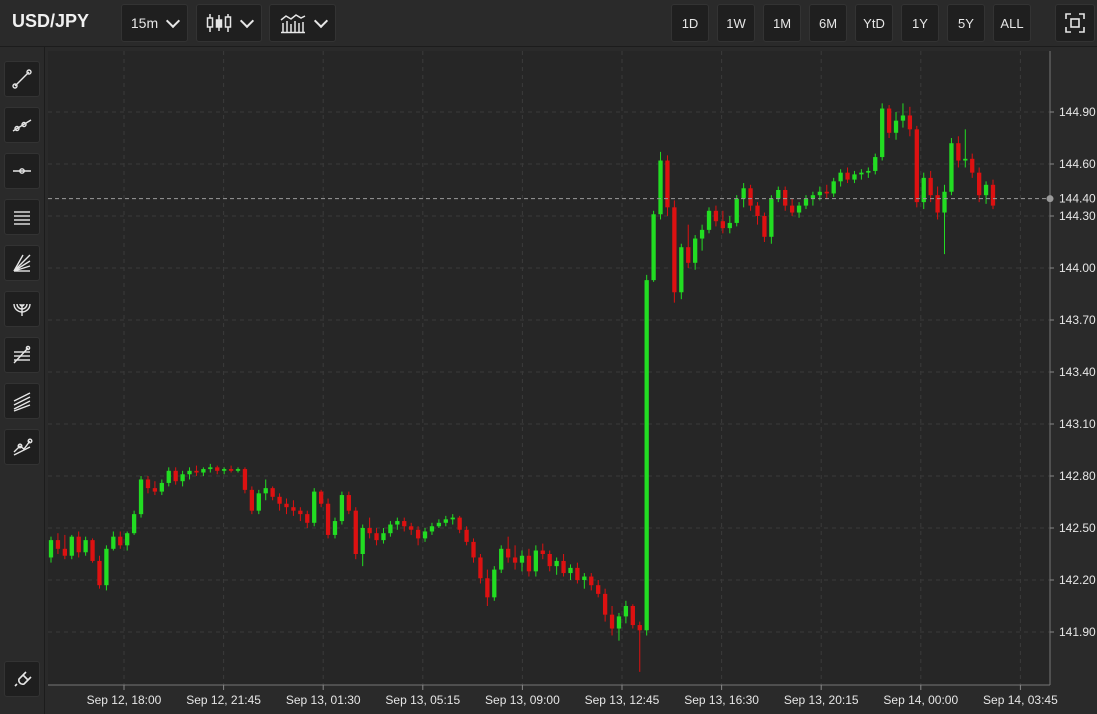 The image size is (1097, 714). What do you see at coordinates (223, 700) in the screenshot?
I see `x-tick-label: Sep 12, 21:45` at bounding box center [223, 700].